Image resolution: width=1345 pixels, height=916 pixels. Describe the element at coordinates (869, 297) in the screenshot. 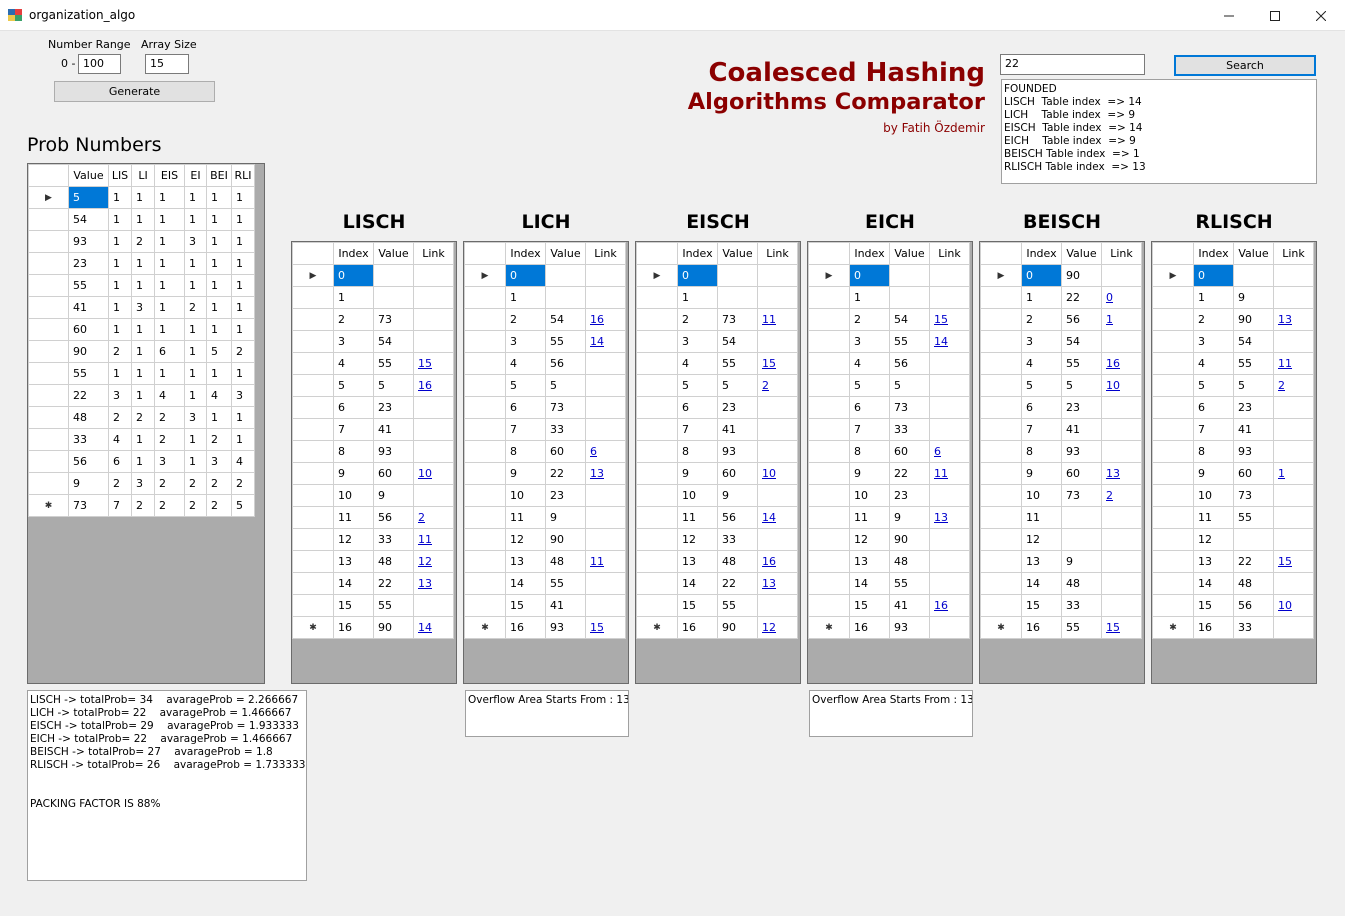

I see `index-cell: 1` at that location.